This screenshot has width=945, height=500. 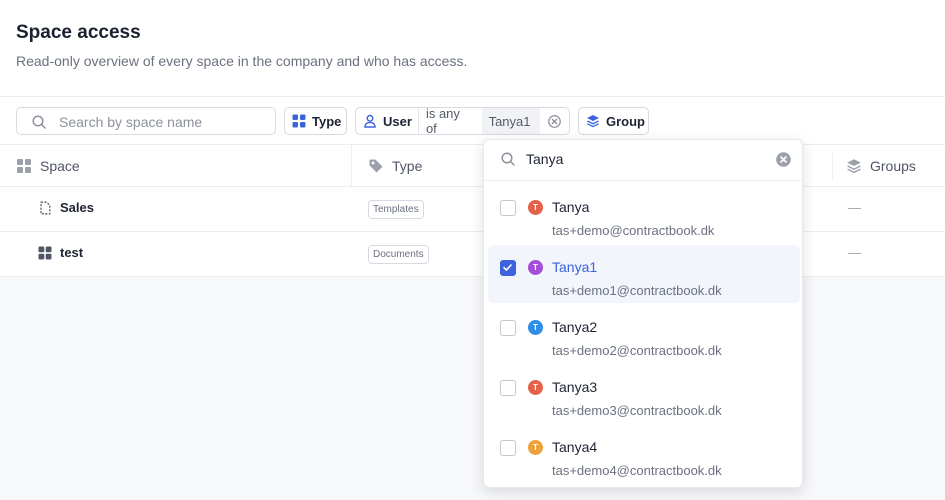 What do you see at coordinates (77, 207) in the screenshot?
I see `space-name-label: Sales` at bounding box center [77, 207].